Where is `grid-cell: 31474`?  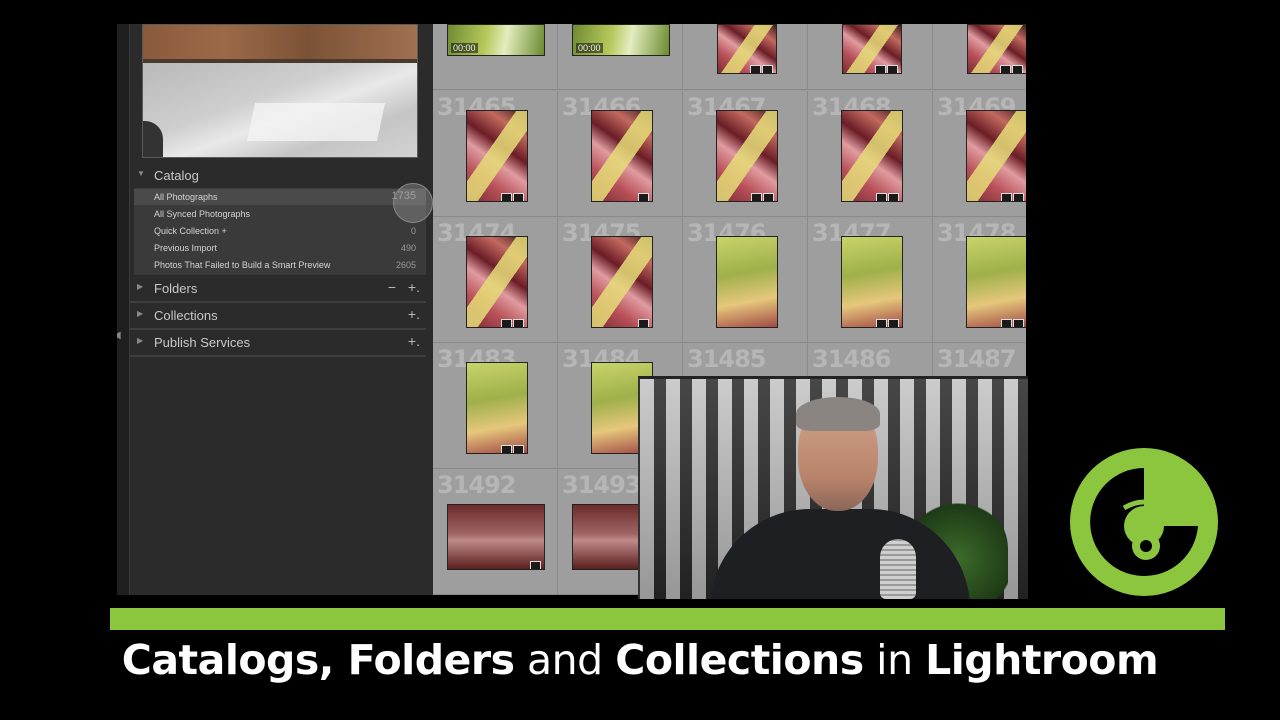
grid-cell: 31474 is located at coordinates (495, 280).